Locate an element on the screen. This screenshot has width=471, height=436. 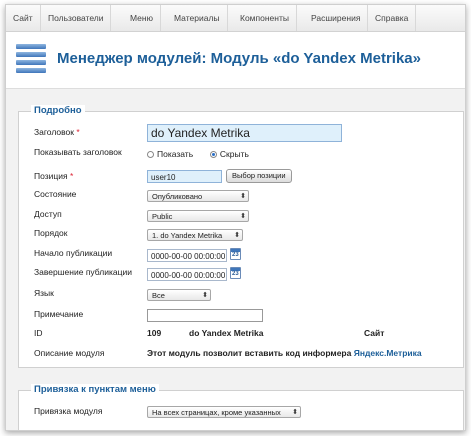
title-label: Заголовок * is located at coordinates (57, 132).